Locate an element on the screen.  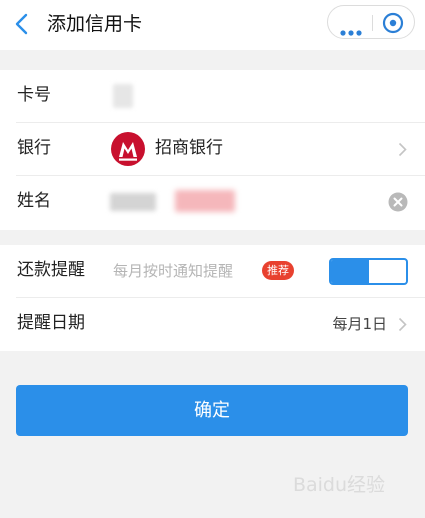
clear-input-icon is located at coordinates (398, 202).